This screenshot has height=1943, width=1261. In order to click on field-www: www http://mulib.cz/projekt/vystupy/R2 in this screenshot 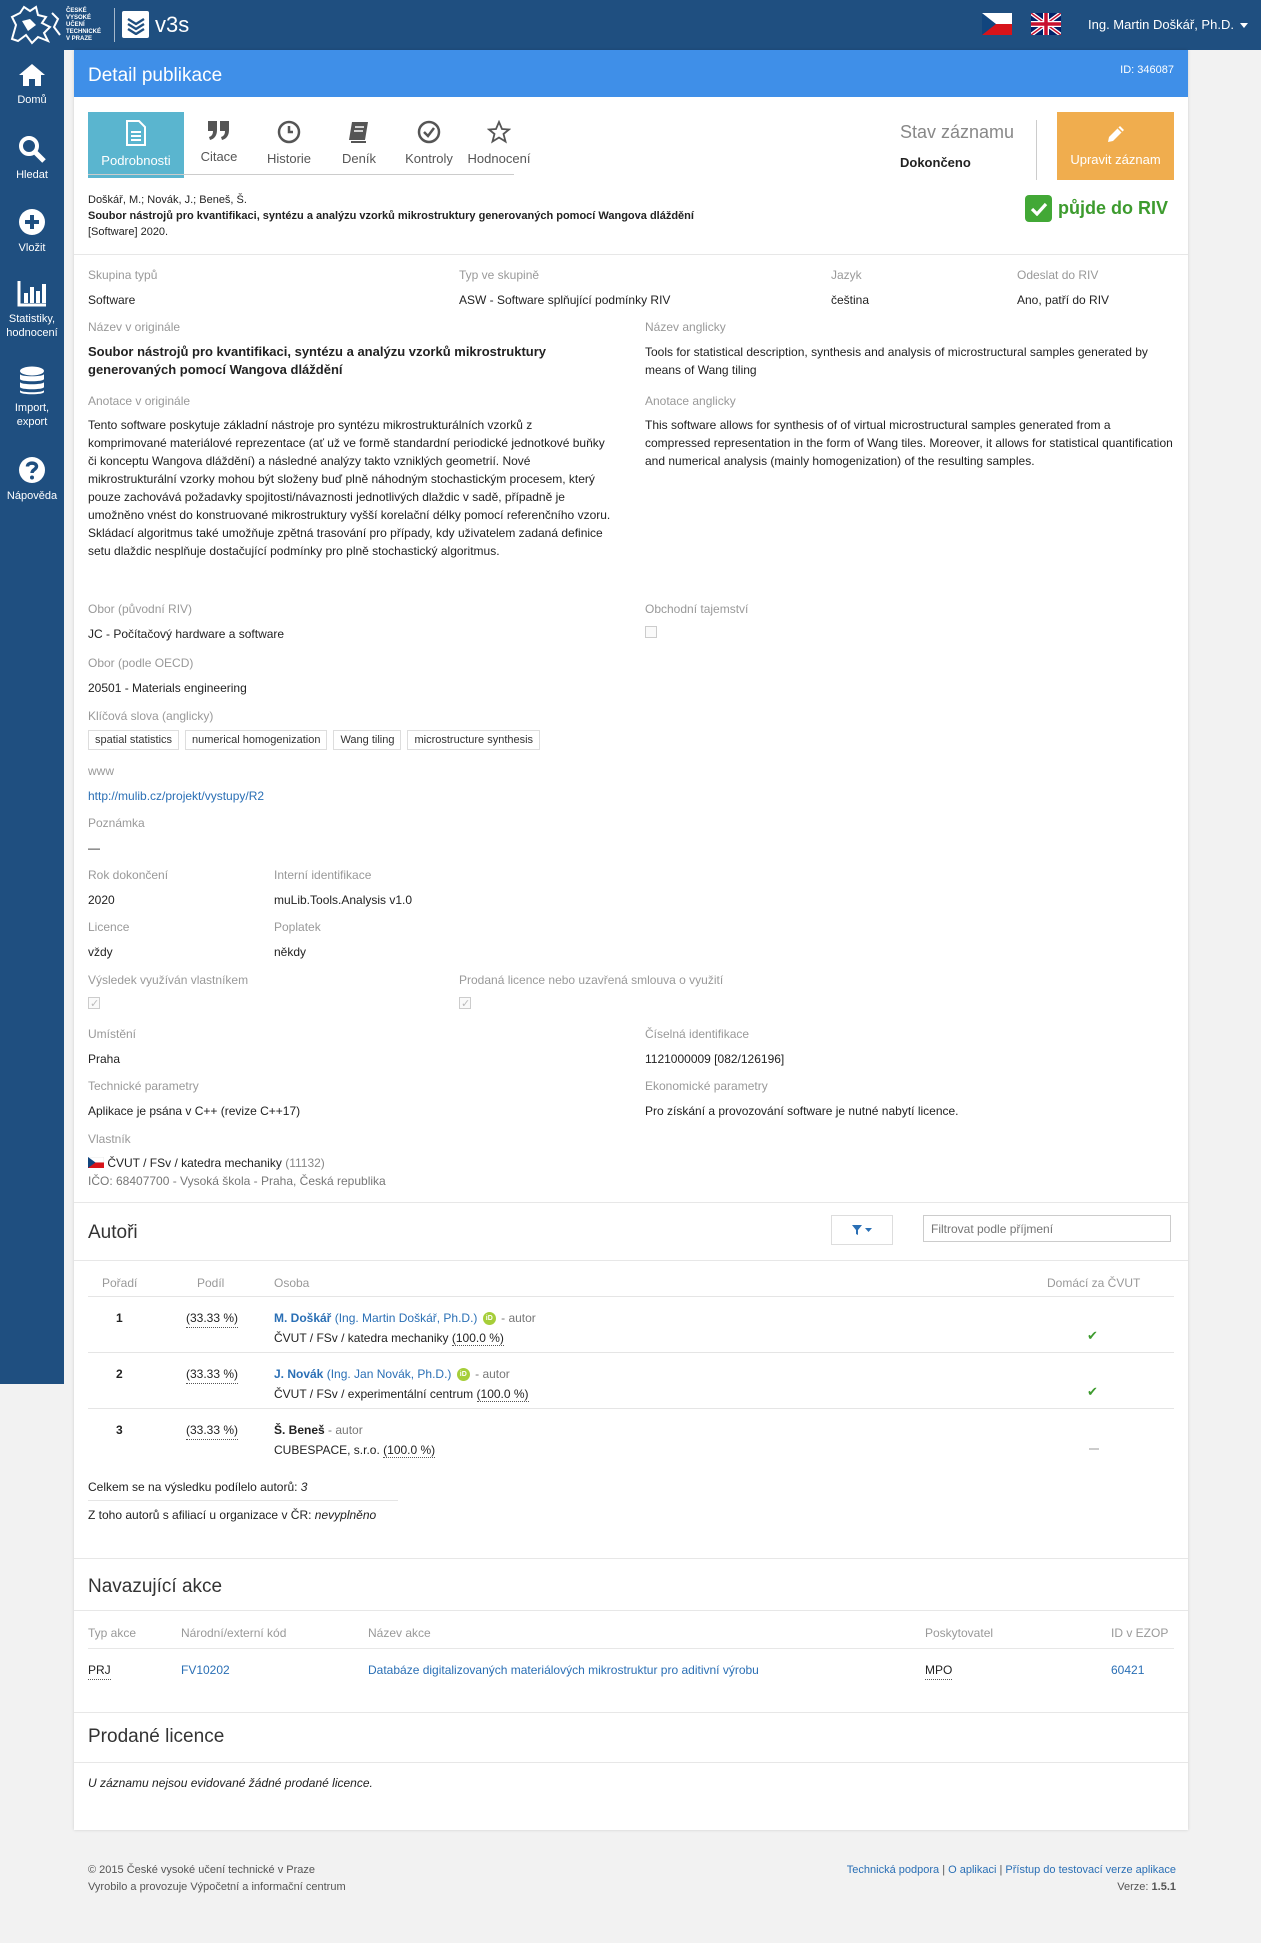, I will do `click(176, 783)`.